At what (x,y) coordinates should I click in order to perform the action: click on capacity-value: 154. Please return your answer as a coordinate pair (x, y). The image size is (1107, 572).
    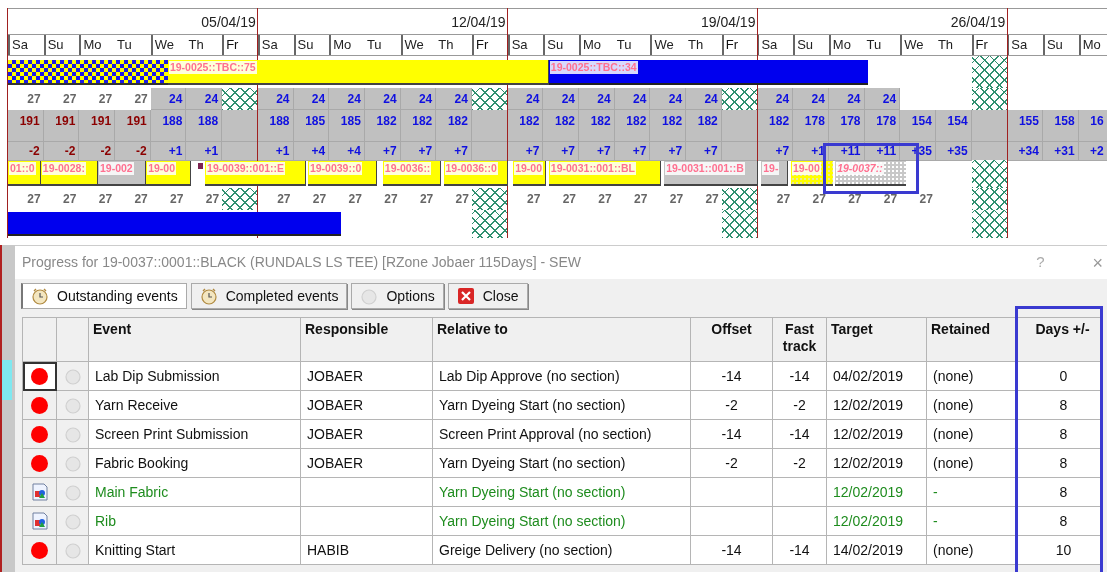
    Looking at the image, I should click on (953, 126).